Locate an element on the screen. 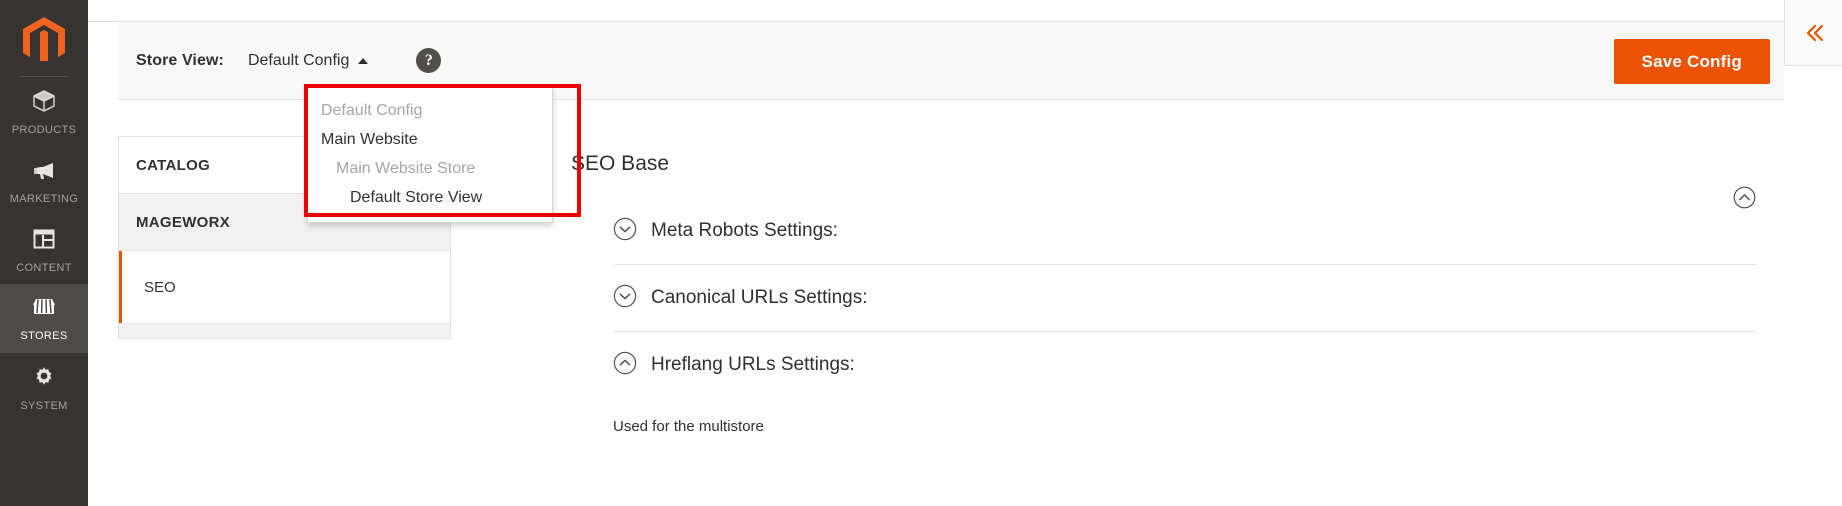 This screenshot has width=1842, height=506. question-mark-icon: ? is located at coordinates (429, 60).